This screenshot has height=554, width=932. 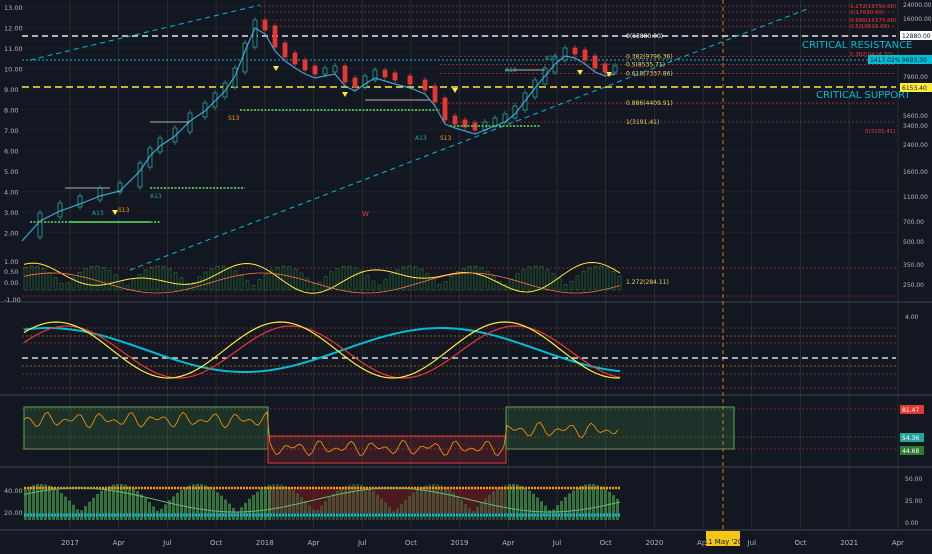 I want to click on price-left-tick: 5.00, so click(x=11, y=172).